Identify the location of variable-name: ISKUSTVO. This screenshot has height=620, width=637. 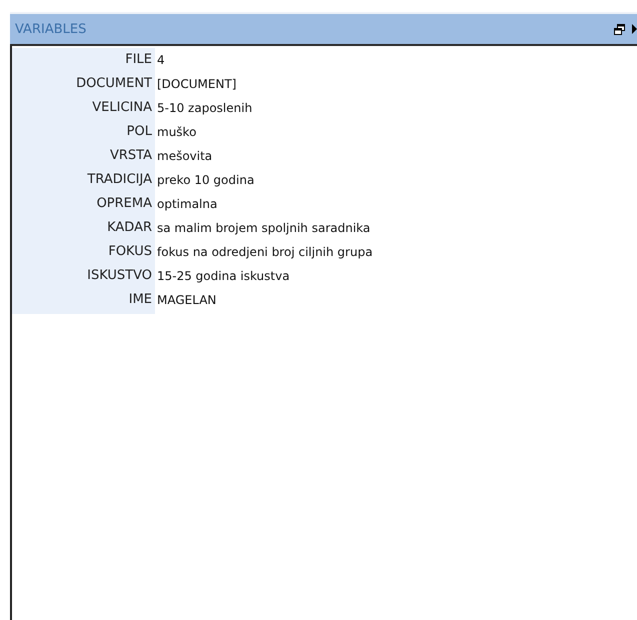
(83, 276).